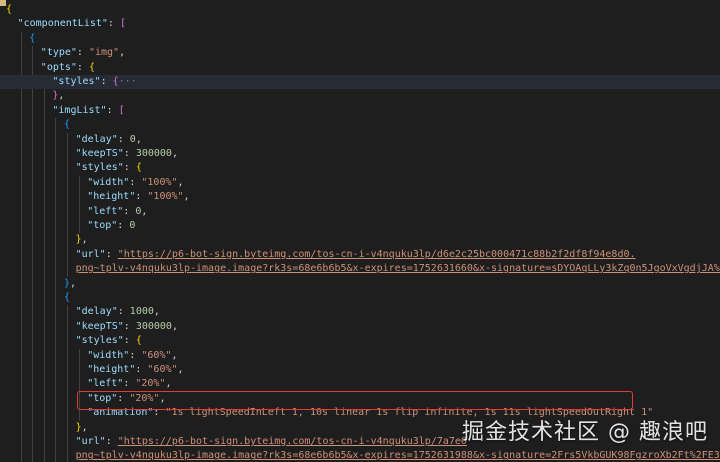 Image resolution: width=720 pixels, height=462 pixels. Describe the element at coordinates (360, 183) in the screenshot. I see `code-line: "width": "100%",` at that location.